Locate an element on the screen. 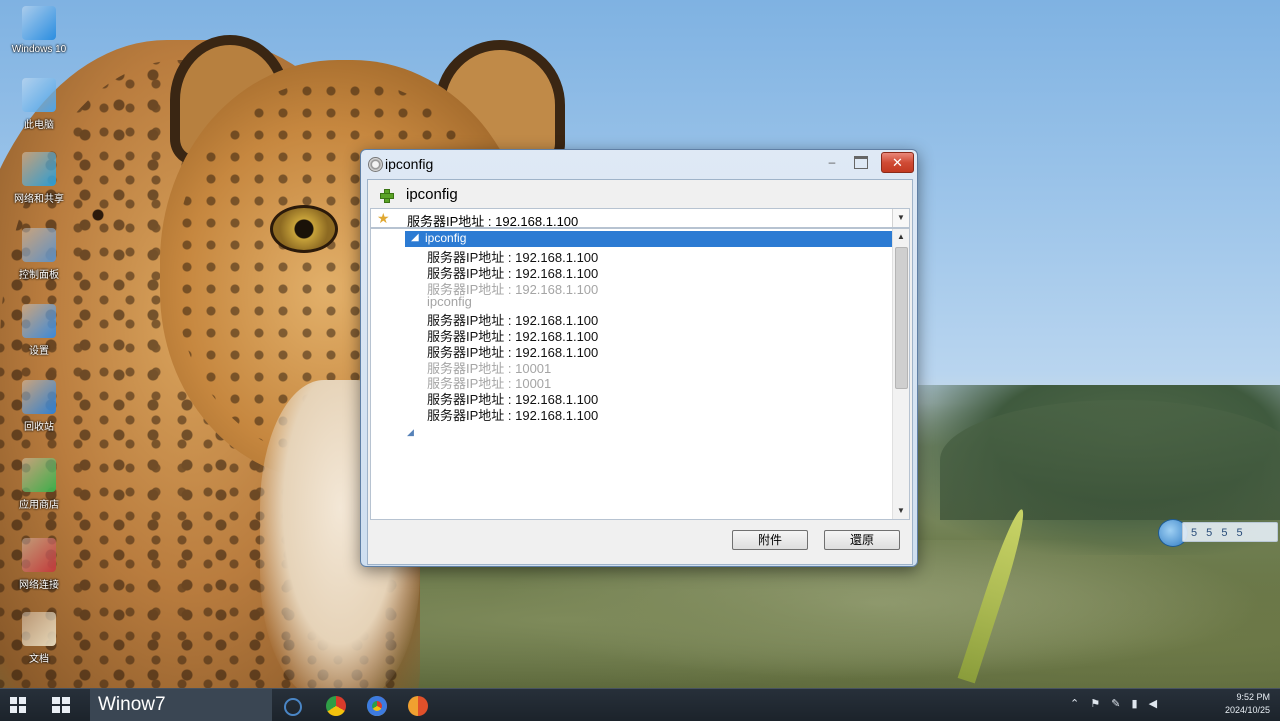  search-icon is located at coordinates (293, 707).